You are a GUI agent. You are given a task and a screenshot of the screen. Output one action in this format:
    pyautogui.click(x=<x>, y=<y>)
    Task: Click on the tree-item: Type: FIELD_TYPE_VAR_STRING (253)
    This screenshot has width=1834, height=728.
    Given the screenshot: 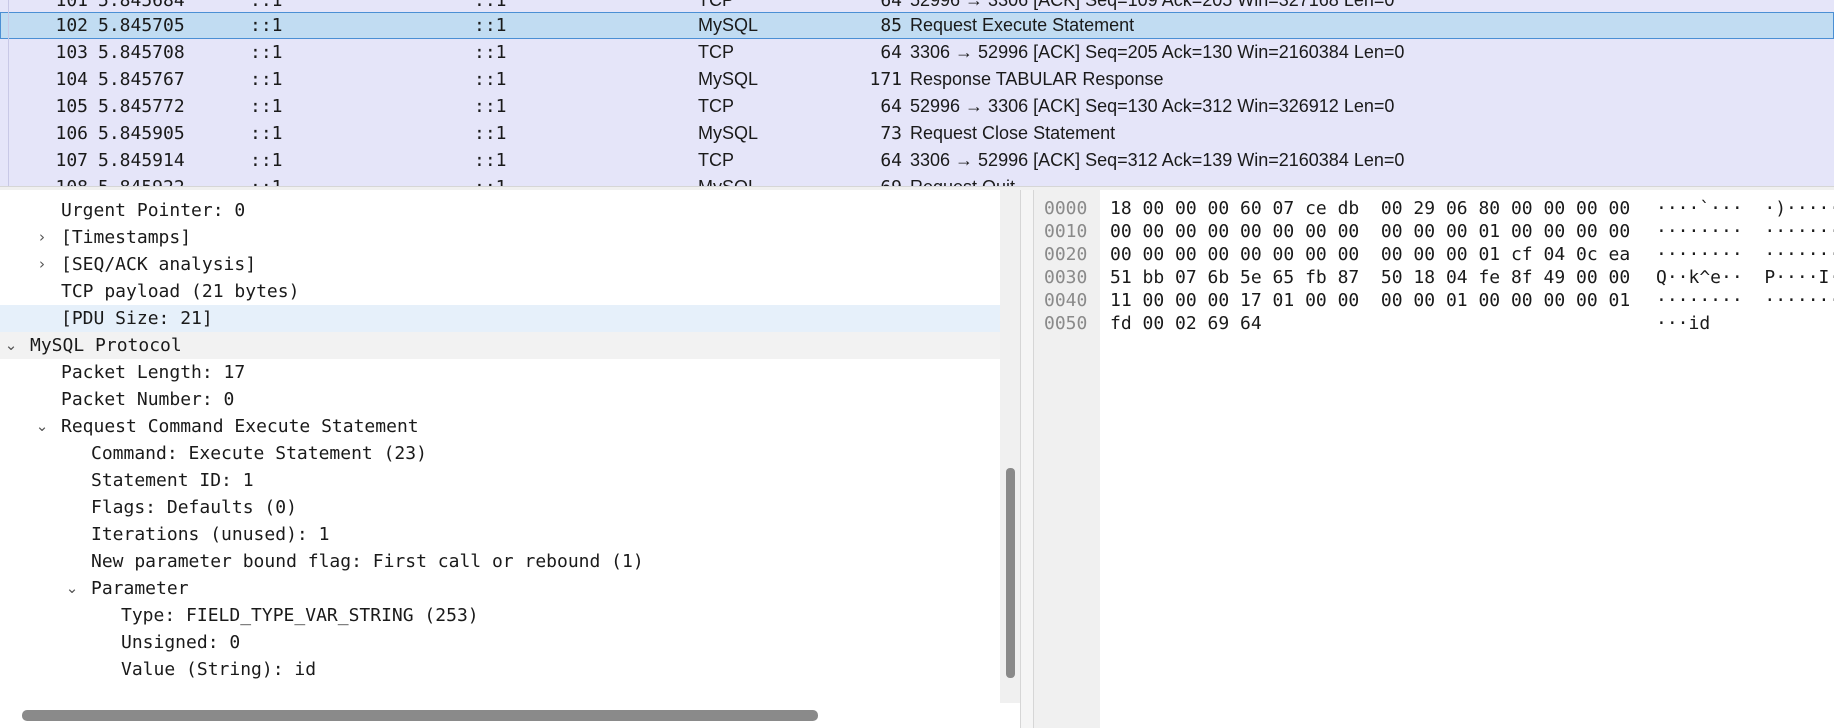 What is the action you would take?
    pyautogui.click(x=500, y=615)
    